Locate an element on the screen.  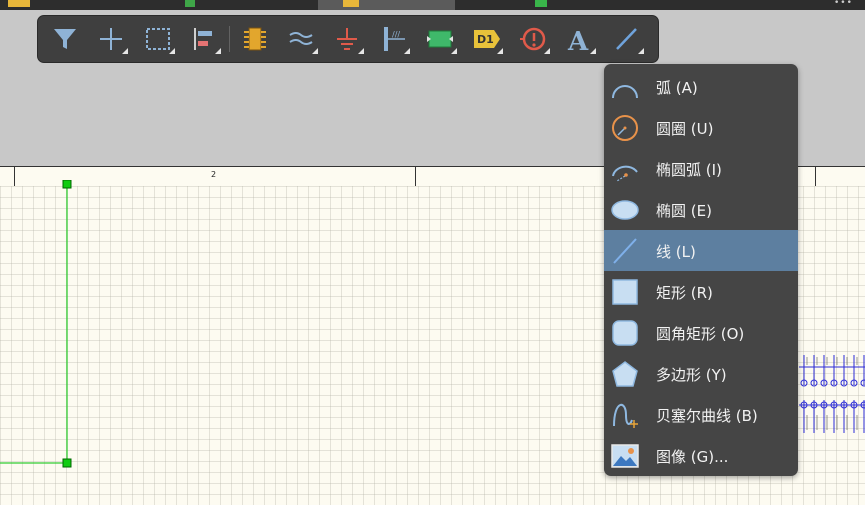
polygon-icon is located at coordinates (625, 374).